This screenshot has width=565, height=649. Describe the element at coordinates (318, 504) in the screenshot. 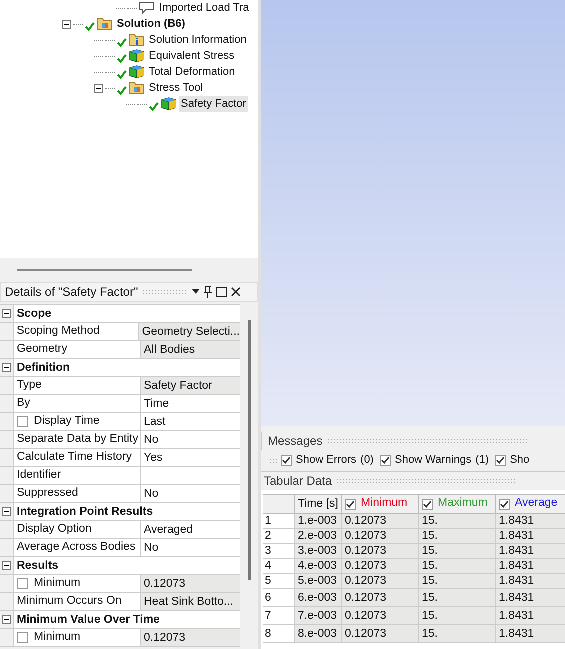

I see `column-header: Time [s]` at that location.